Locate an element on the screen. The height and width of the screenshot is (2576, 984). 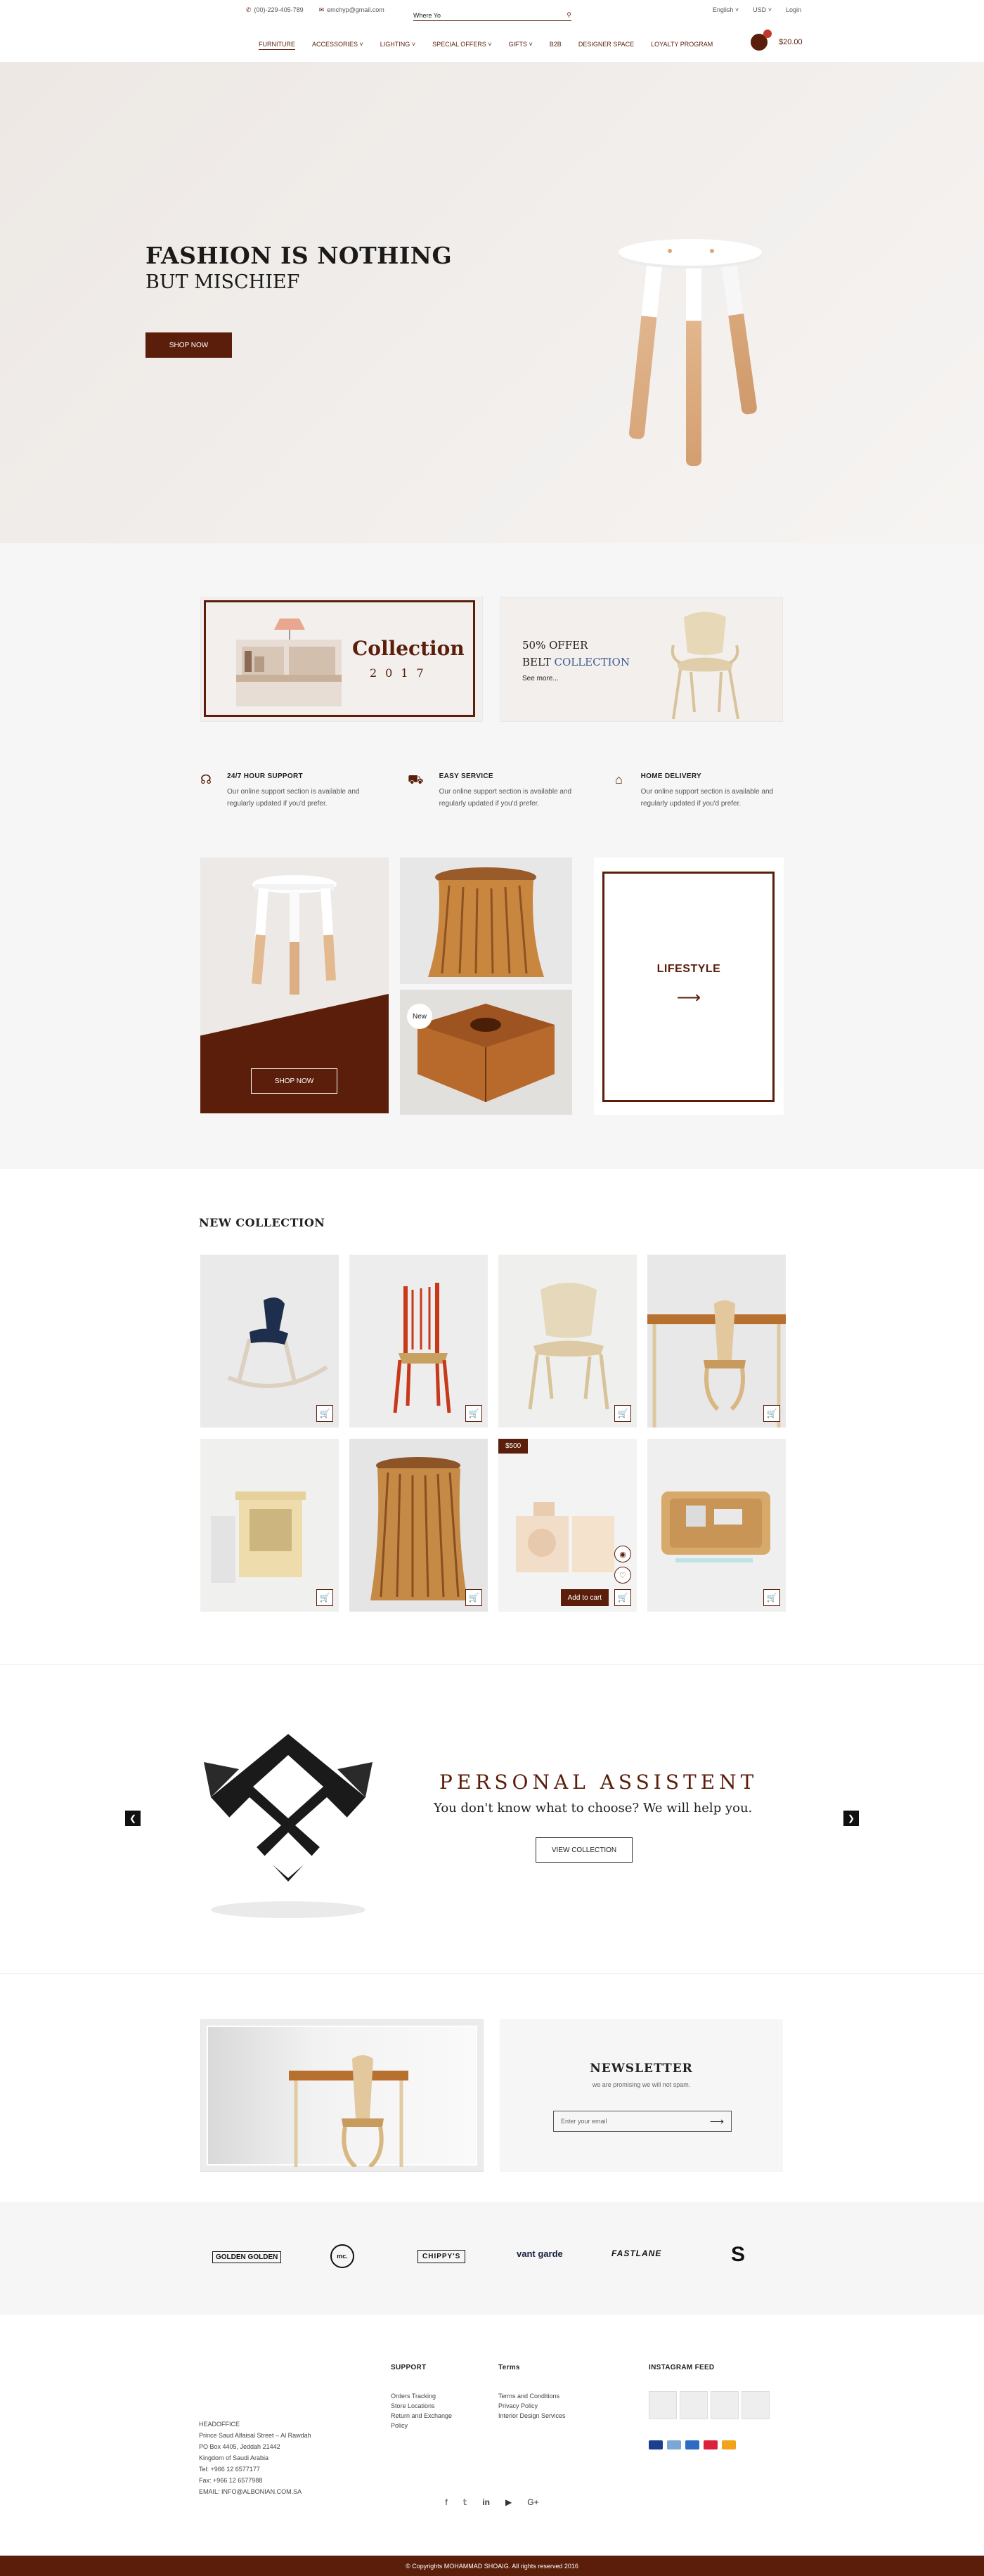
wishlist-heart-icon: ♡ is located at coordinates (622, 1575).